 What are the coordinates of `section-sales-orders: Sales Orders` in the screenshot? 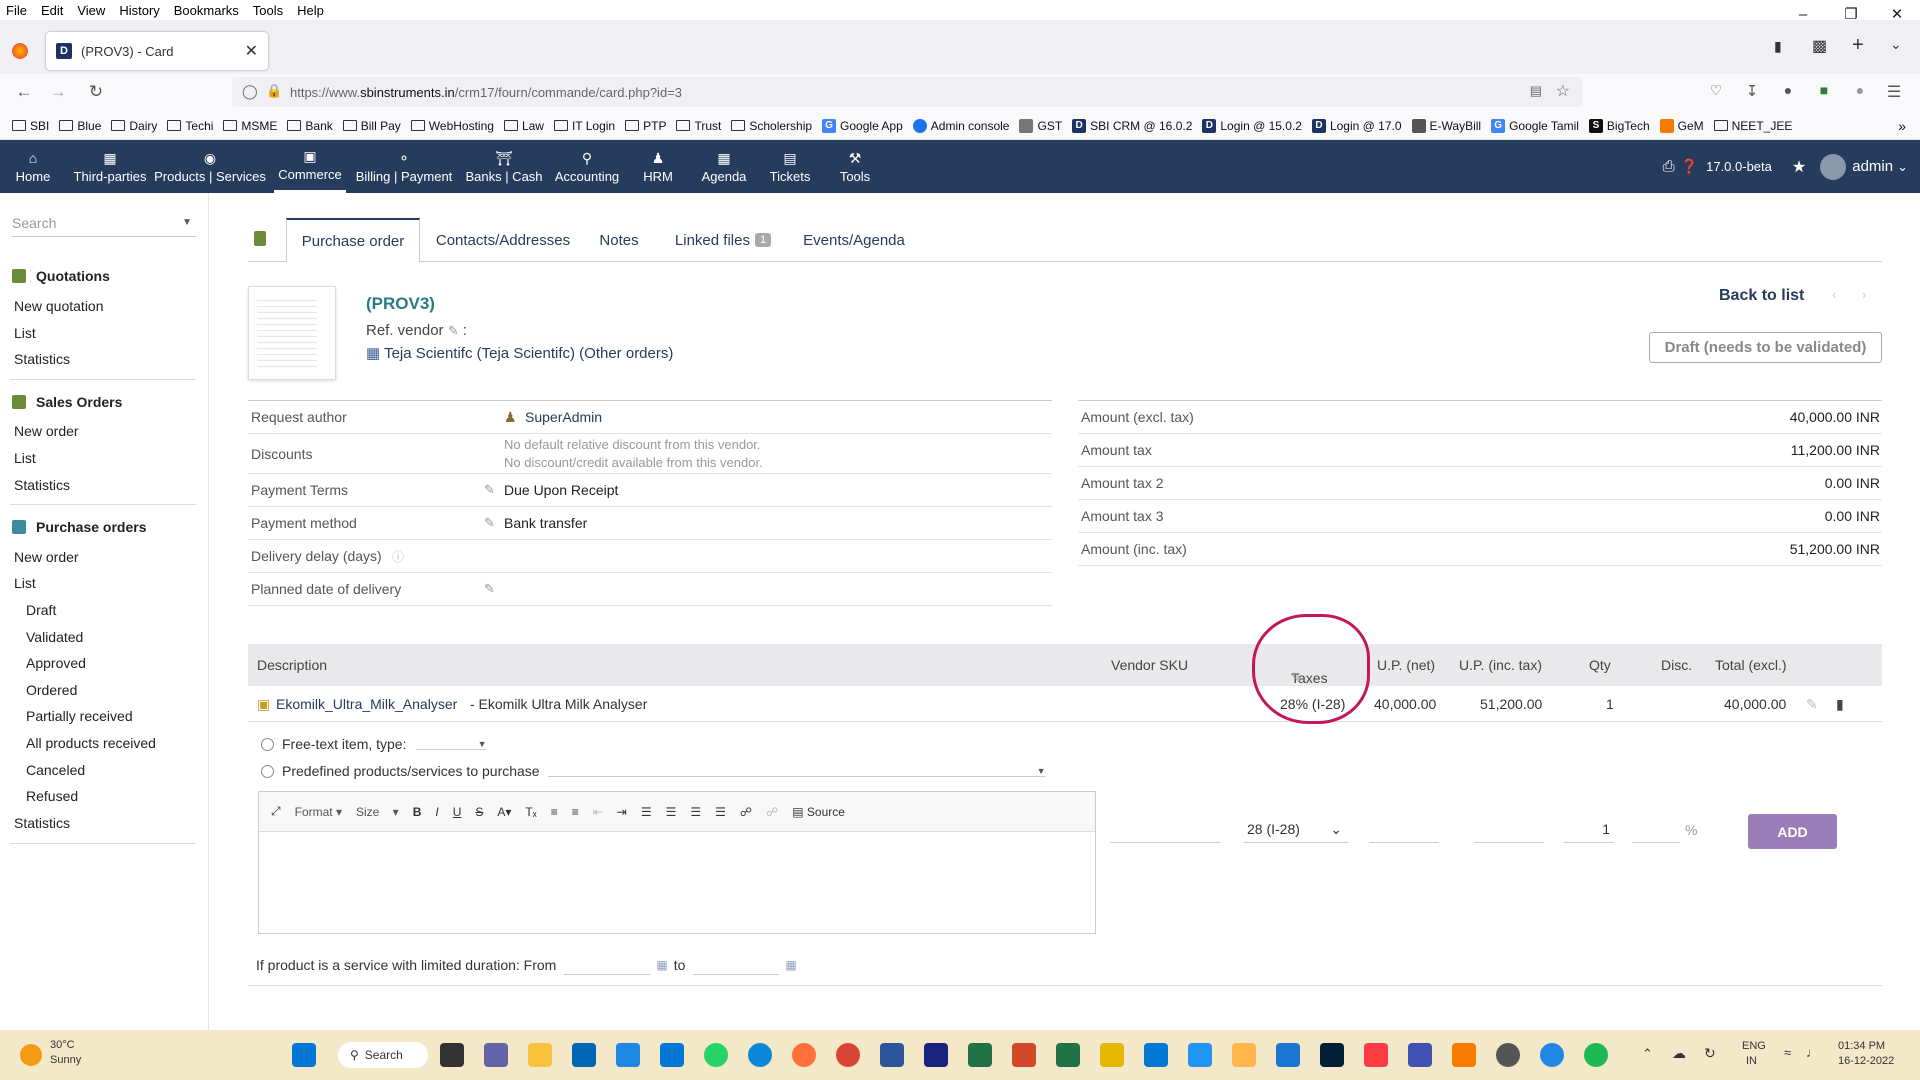 It's located at (67, 402).